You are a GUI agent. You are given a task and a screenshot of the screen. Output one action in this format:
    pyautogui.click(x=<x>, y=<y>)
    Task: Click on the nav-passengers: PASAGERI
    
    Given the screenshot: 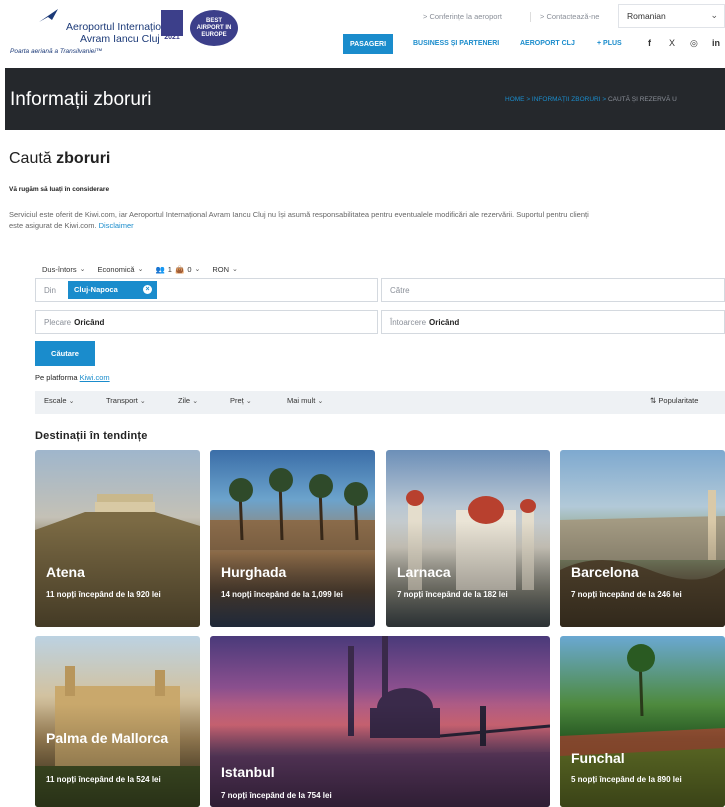 What is the action you would take?
    pyautogui.click(x=368, y=44)
    